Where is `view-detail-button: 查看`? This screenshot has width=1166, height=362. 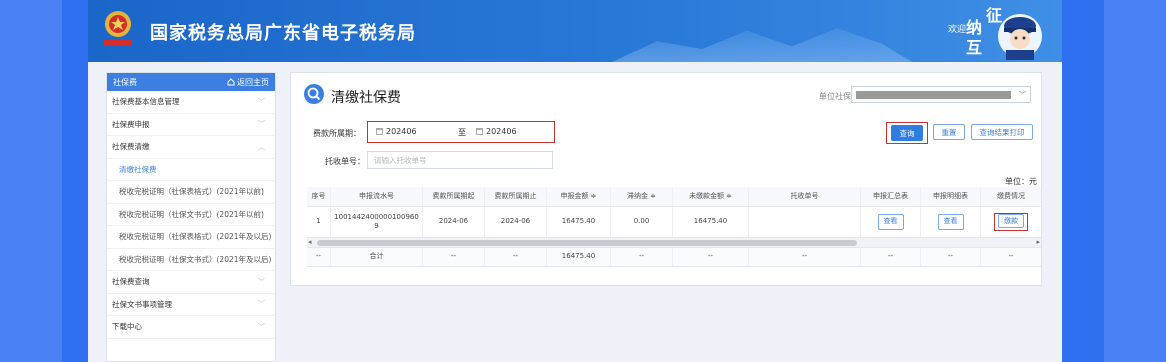
view-detail-button: 查看 is located at coordinates (950, 222).